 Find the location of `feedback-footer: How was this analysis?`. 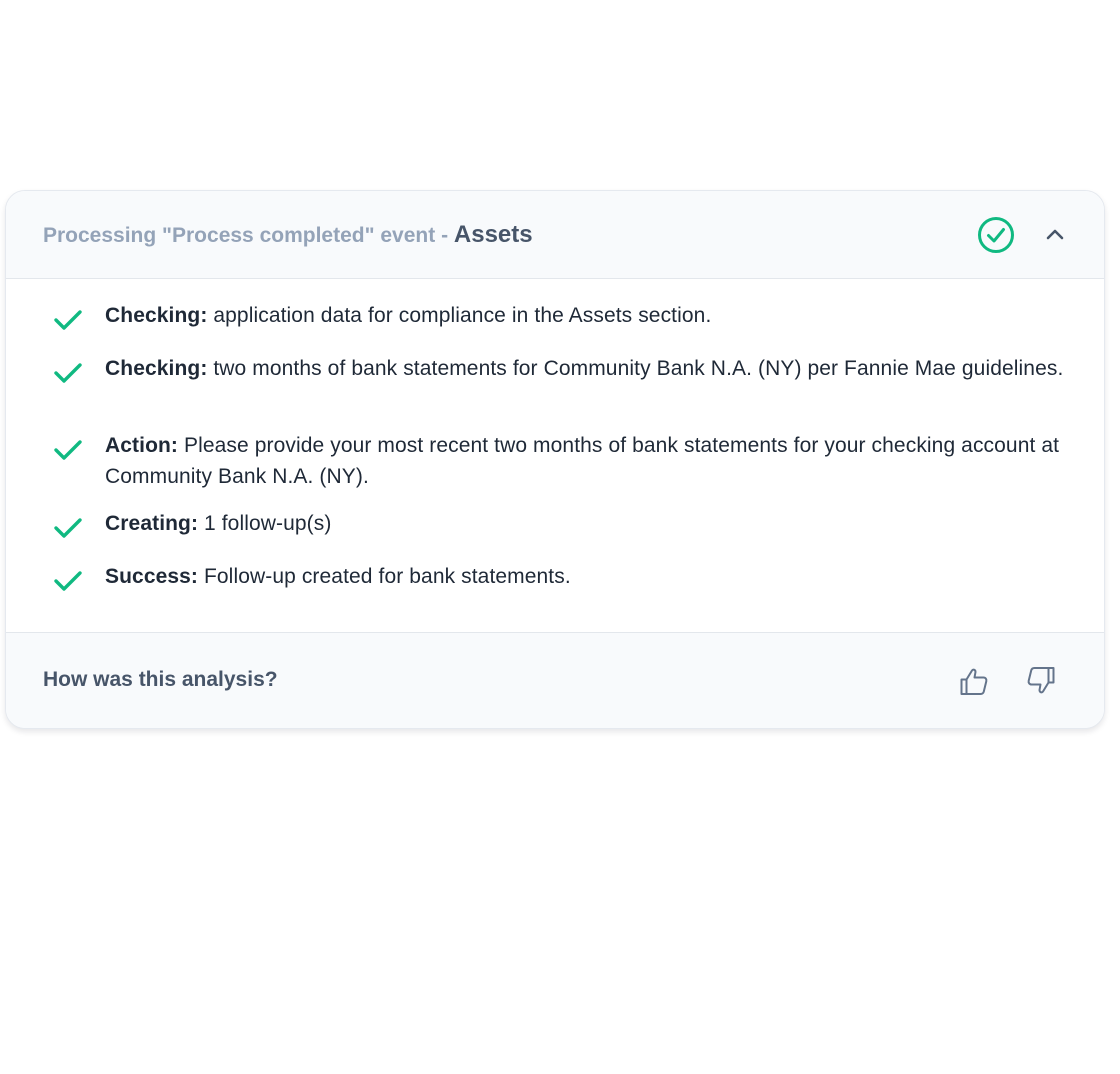

feedback-footer: How was this analysis? is located at coordinates (555, 680).